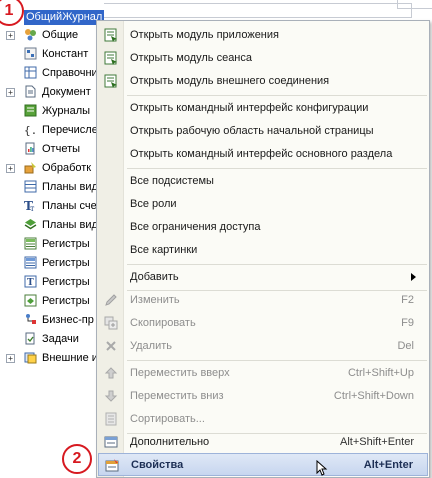 The image size is (432, 478). I want to click on tree-item-accumulation-registers: Регистры, so click(50, 263).